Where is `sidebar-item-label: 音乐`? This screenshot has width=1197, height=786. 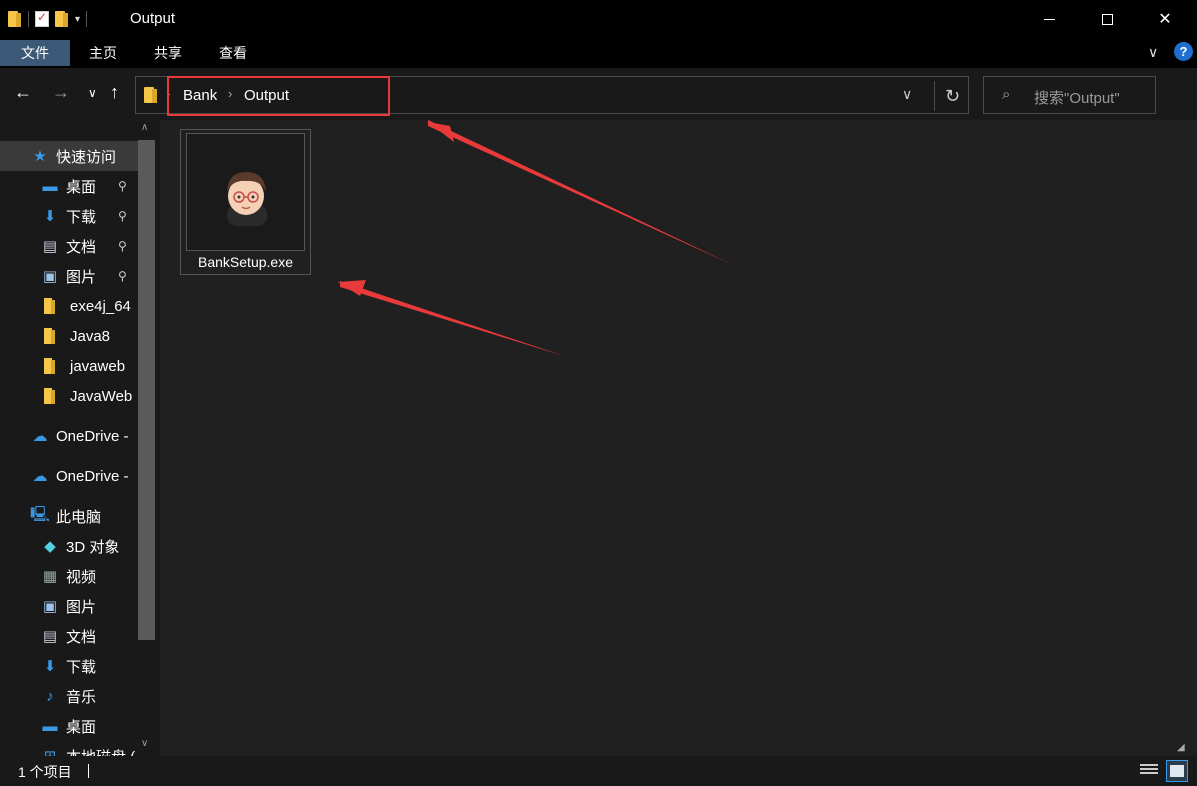
sidebar-item-label: 音乐 is located at coordinates (81, 697).